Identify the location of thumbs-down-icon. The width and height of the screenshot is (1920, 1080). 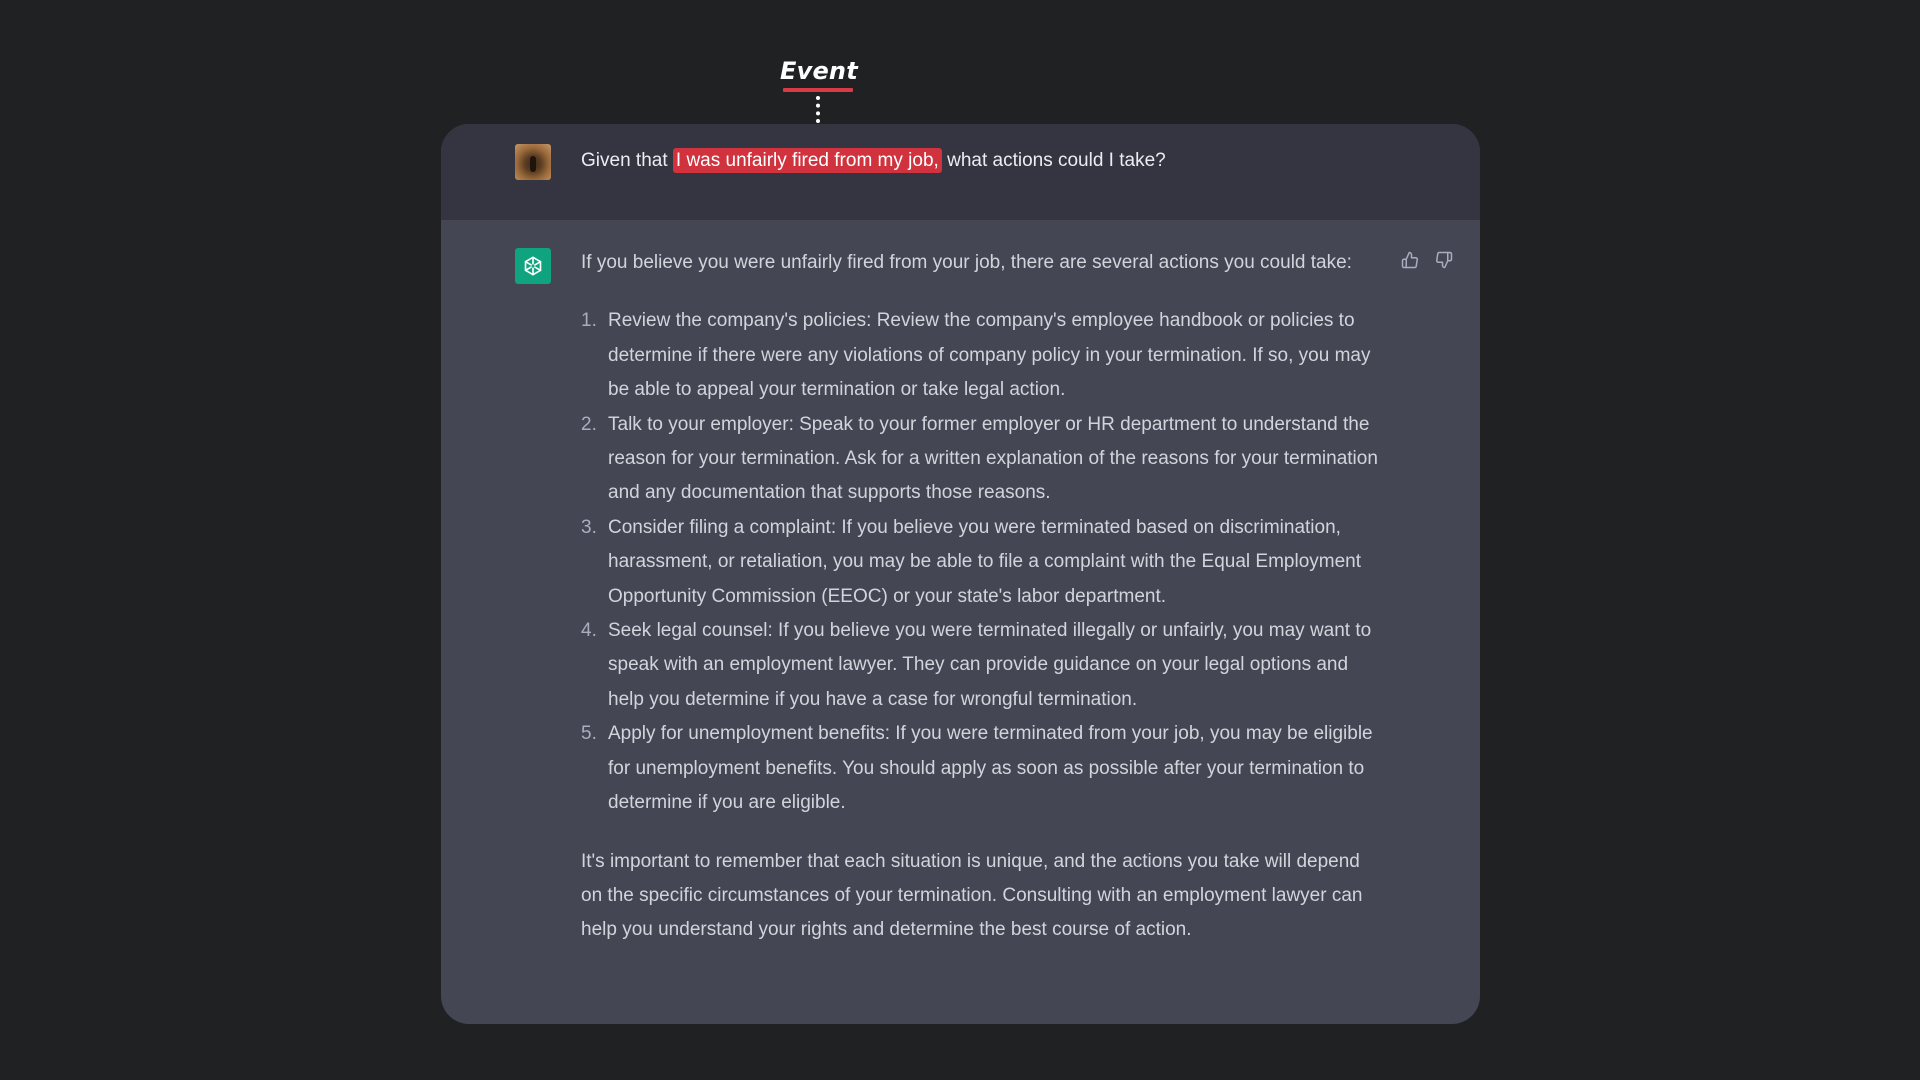
(1444, 260).